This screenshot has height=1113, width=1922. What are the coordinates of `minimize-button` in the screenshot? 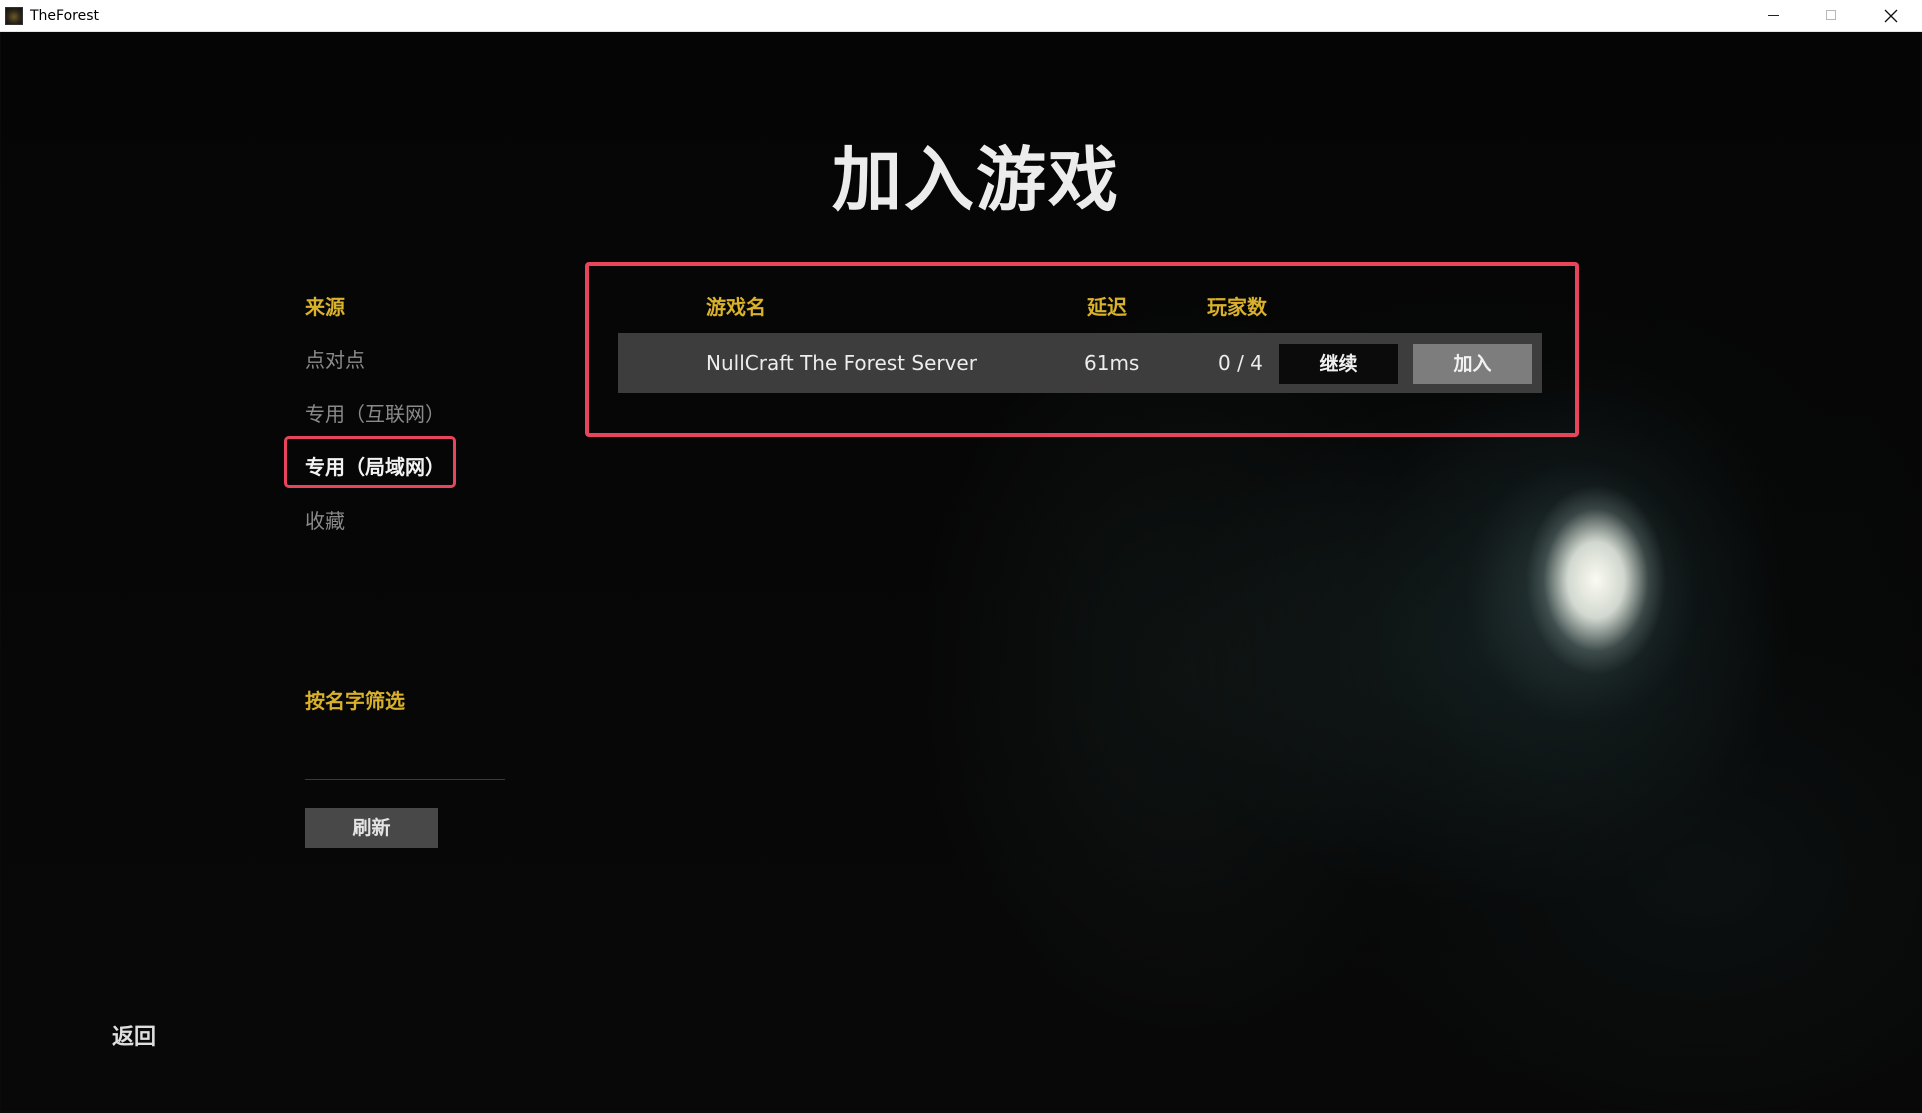 It's located at (1774, 16).